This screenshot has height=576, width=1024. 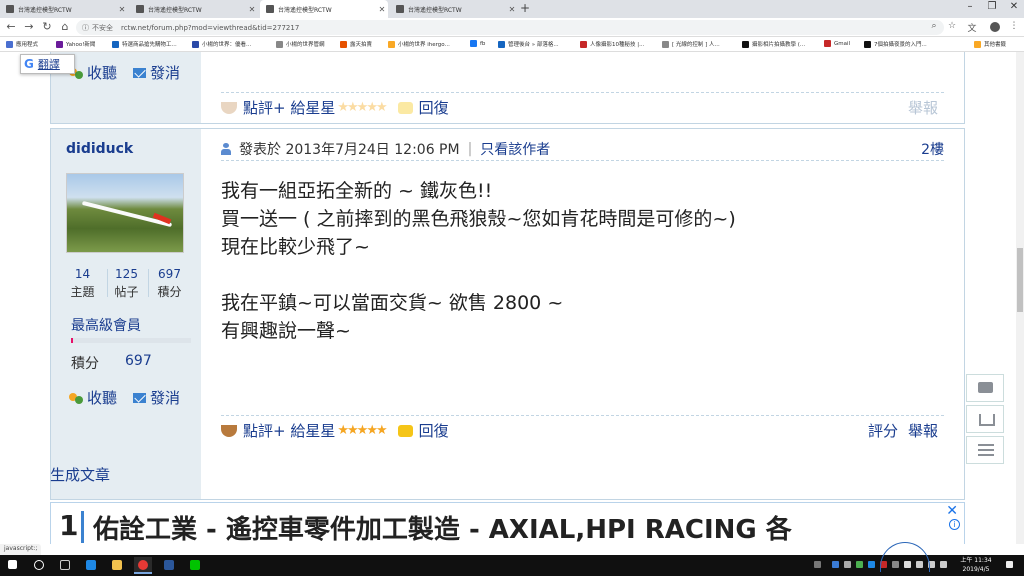 What do you see at coordinates (954, 524) in the screenshot?
I see `ad-info-icon: i` at bounding box center [954, 524].